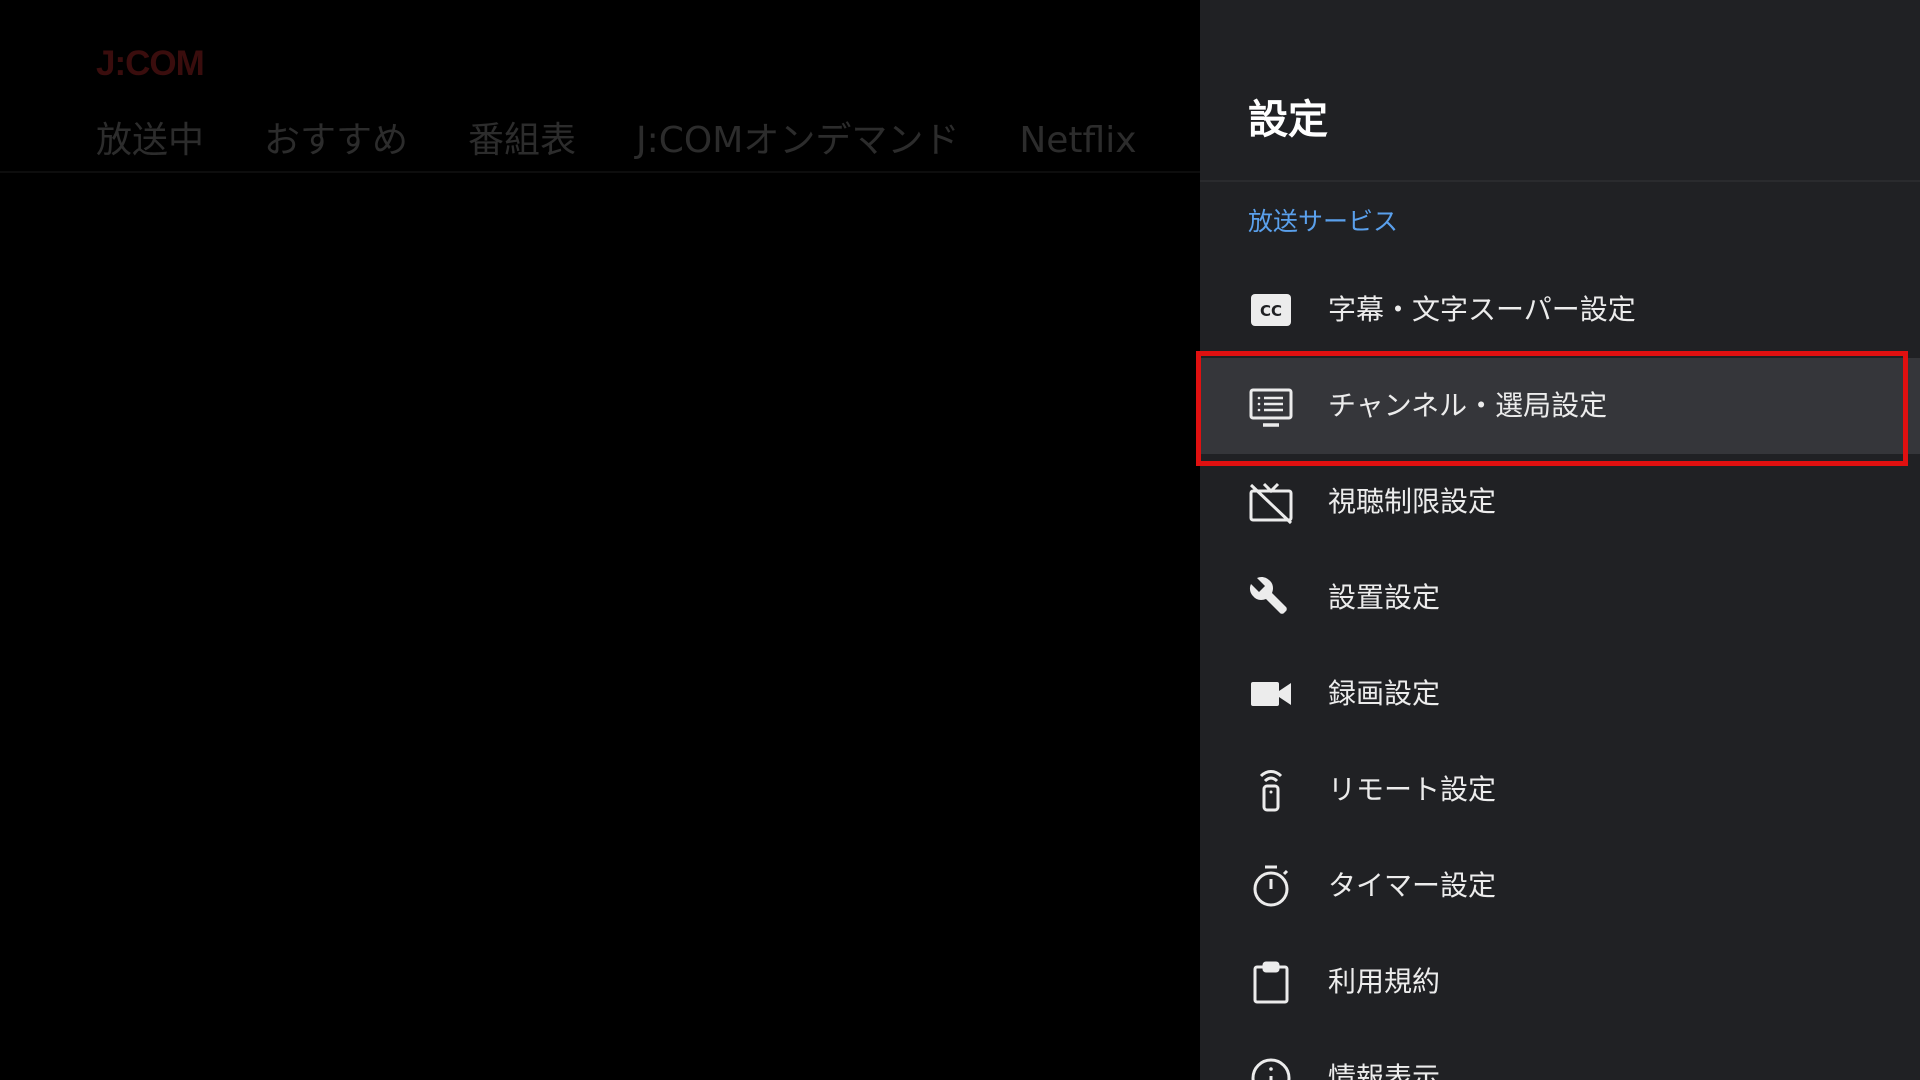  I want to click on wrench-icon, so click(1271, 598).